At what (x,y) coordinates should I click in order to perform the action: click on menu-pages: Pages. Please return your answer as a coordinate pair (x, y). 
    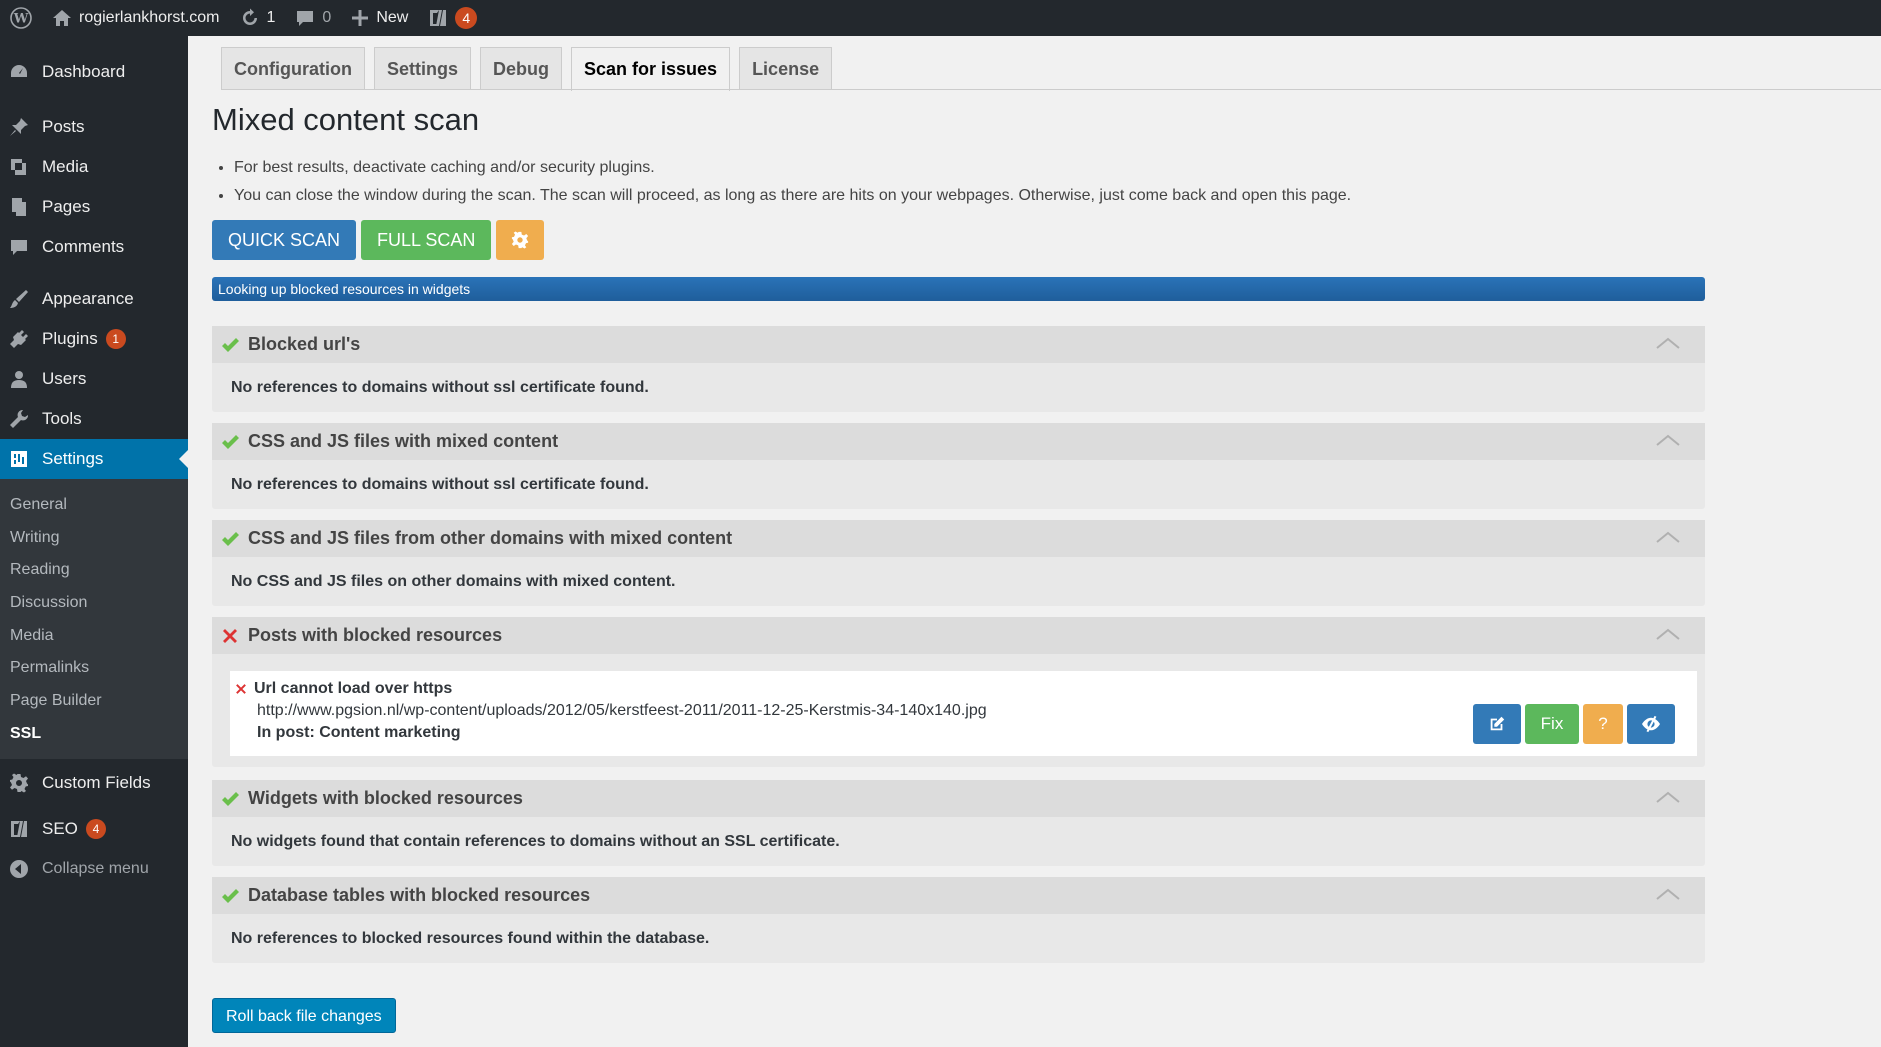
    Looking at the image, I should click on (94, 207).